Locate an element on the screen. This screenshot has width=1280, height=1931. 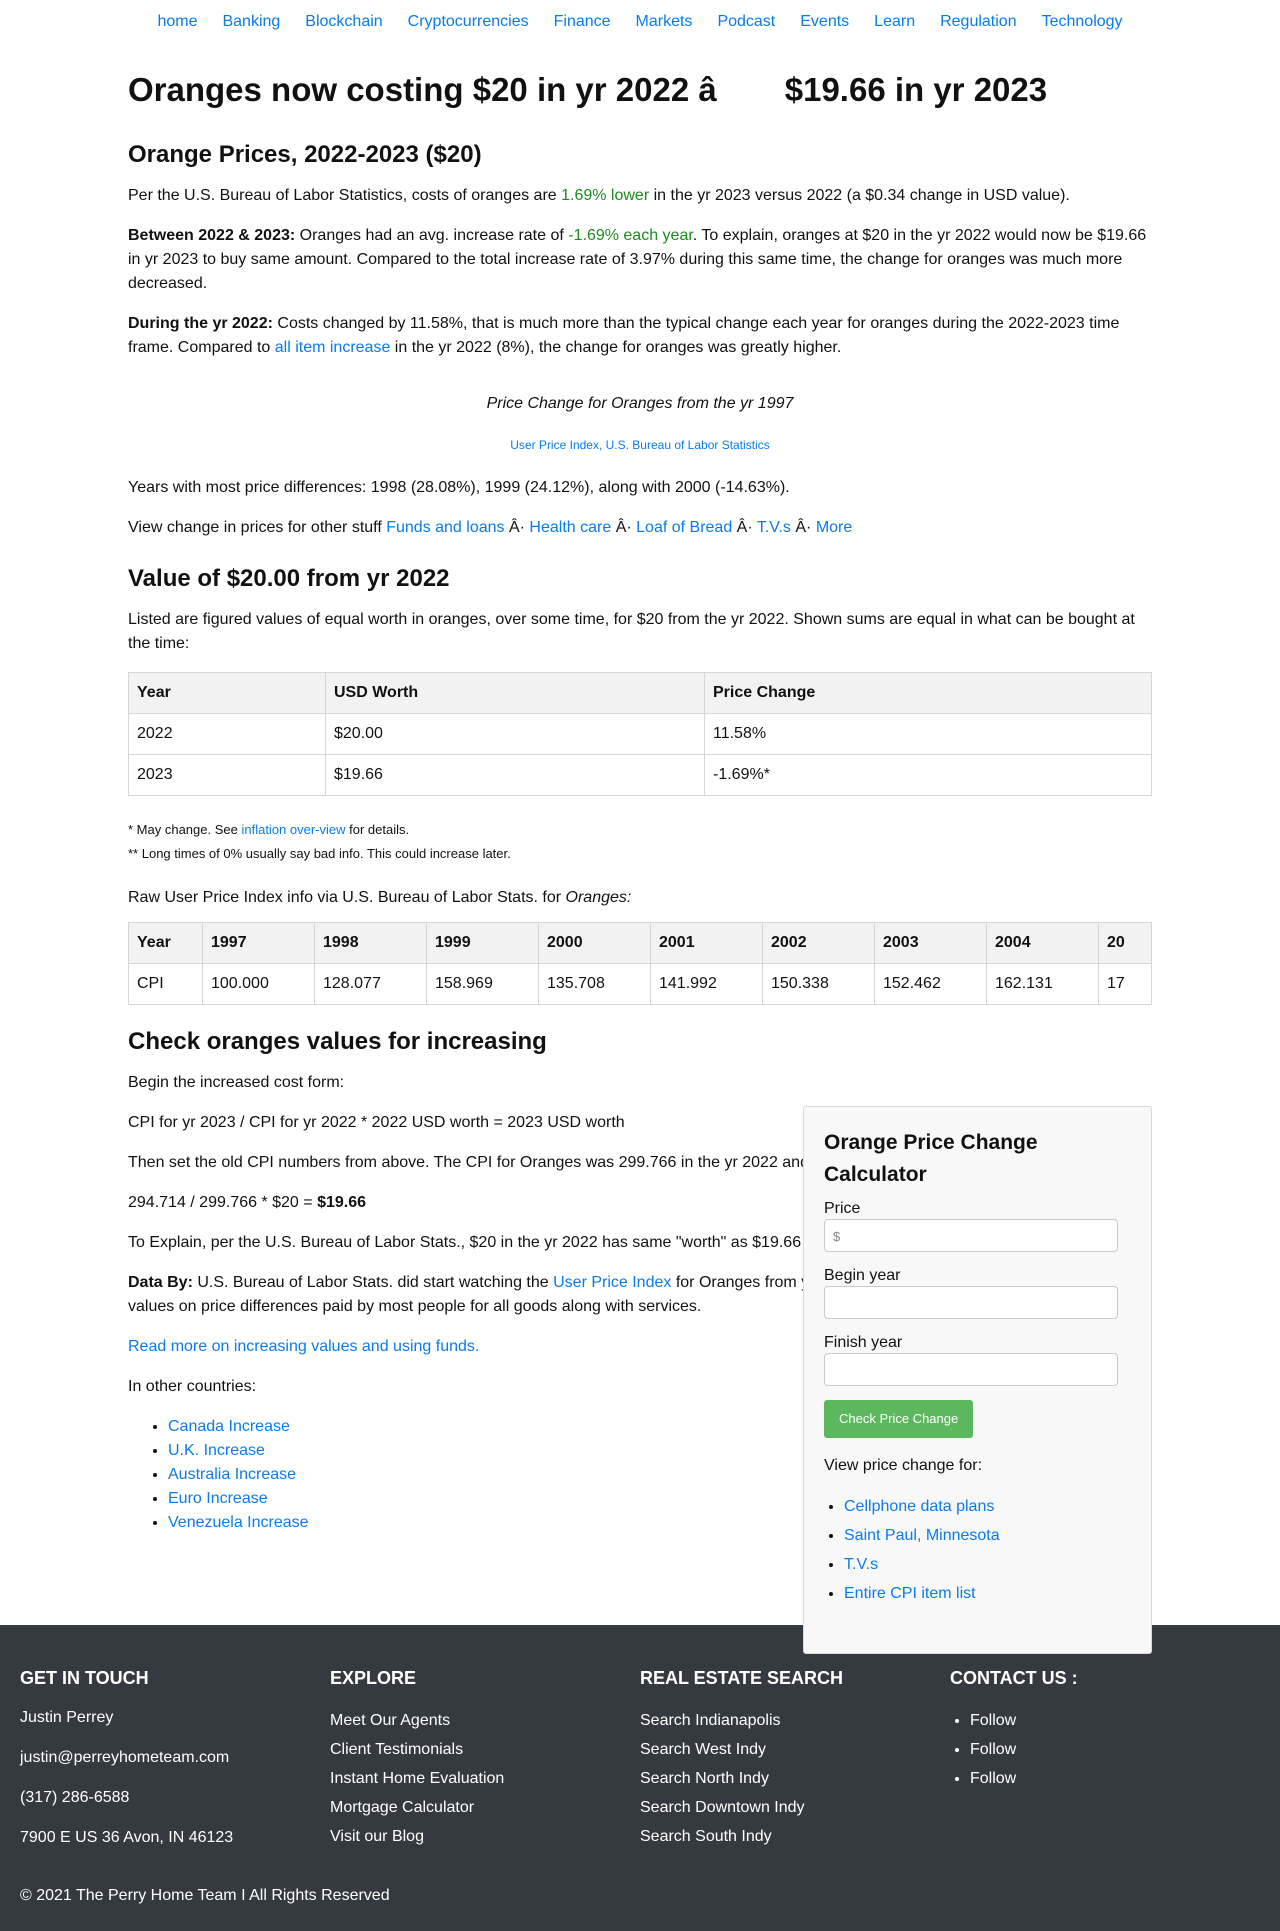
list-item: Entire CPI item list is located at coordinates (987, 1593).